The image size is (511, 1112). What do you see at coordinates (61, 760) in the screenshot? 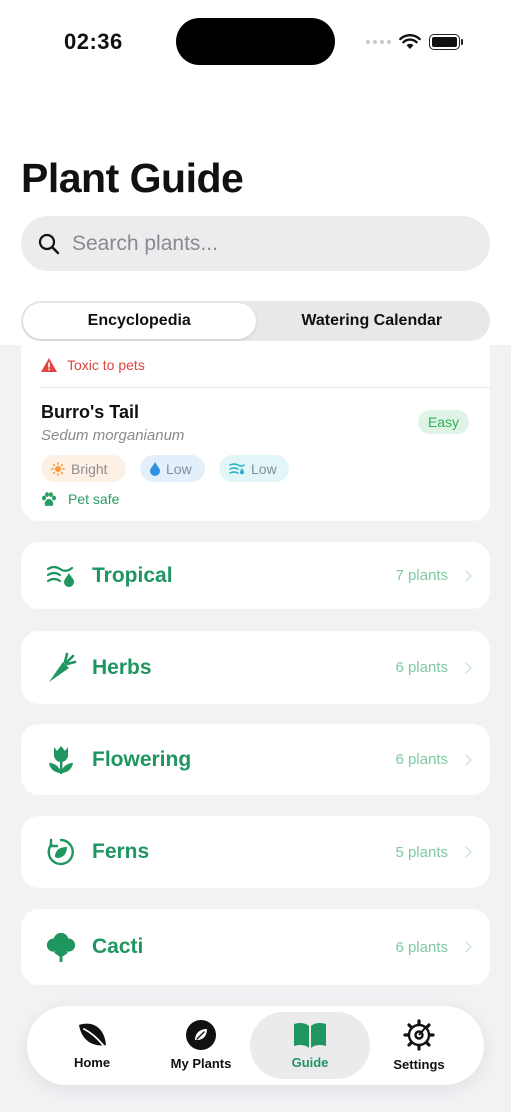
I see `tulip-icon` at bounding box center [61, 760].